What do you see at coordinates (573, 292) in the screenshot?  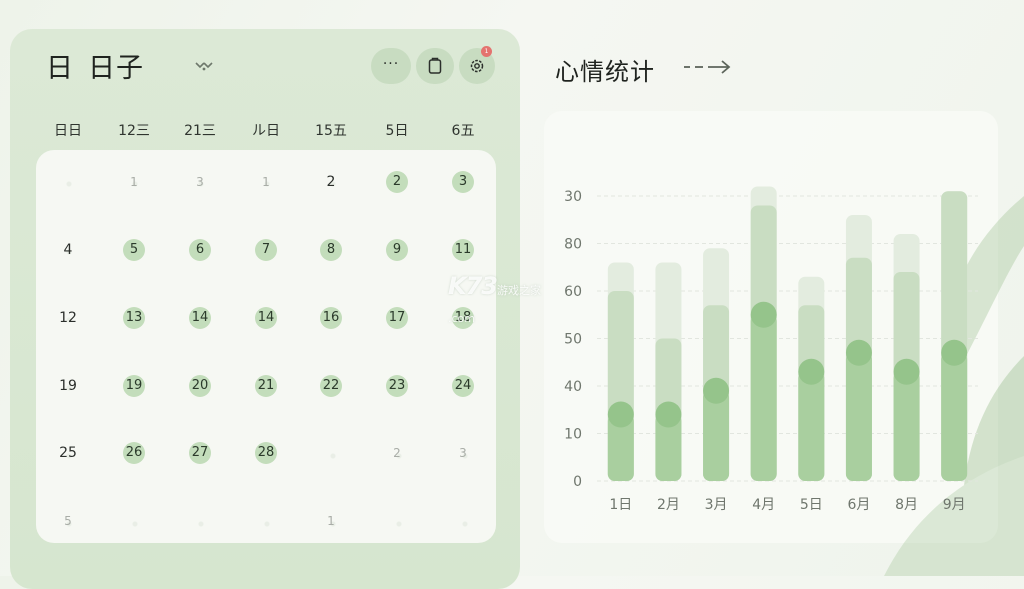 I see `y-tick-label: 60` at bounding box center [573, 292].